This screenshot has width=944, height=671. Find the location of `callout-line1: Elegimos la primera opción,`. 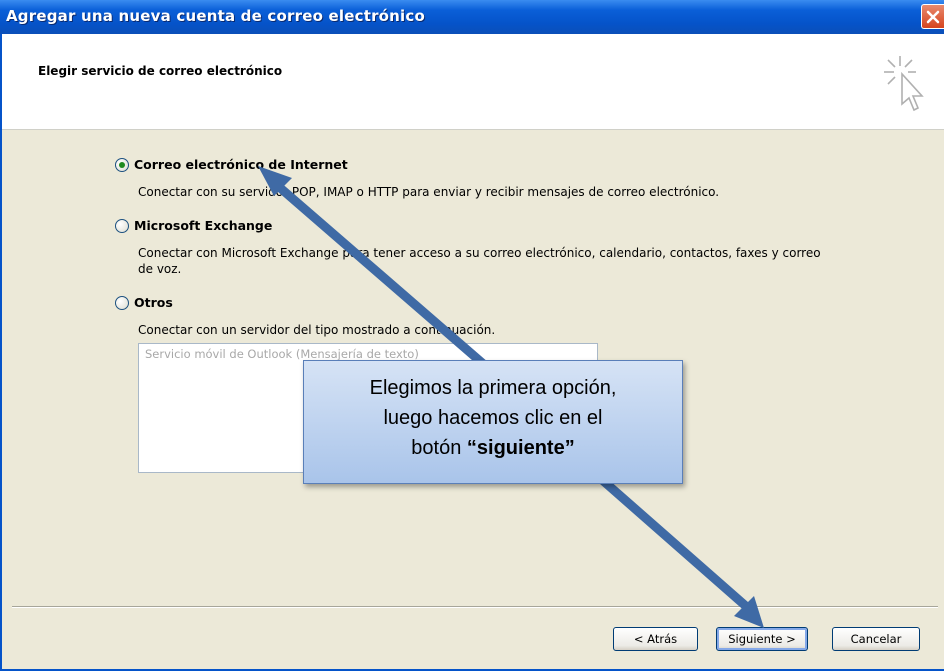

callout-line1: Elegimos la primera opción, is located at coordinates (493, 388).